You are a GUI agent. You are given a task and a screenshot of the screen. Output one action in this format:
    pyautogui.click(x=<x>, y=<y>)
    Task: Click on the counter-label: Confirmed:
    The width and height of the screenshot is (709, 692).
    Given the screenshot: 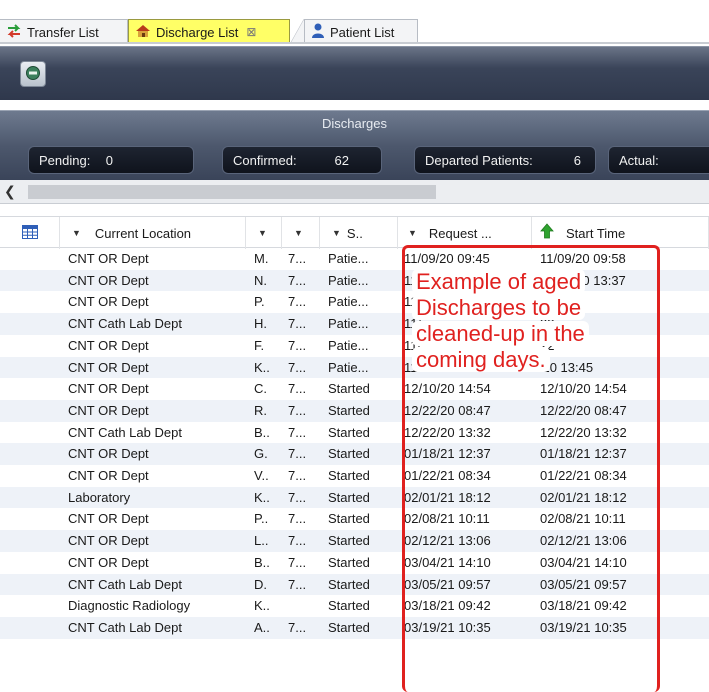 What is the action you would take?
    pyautogui.click(x=265, y=160)
    